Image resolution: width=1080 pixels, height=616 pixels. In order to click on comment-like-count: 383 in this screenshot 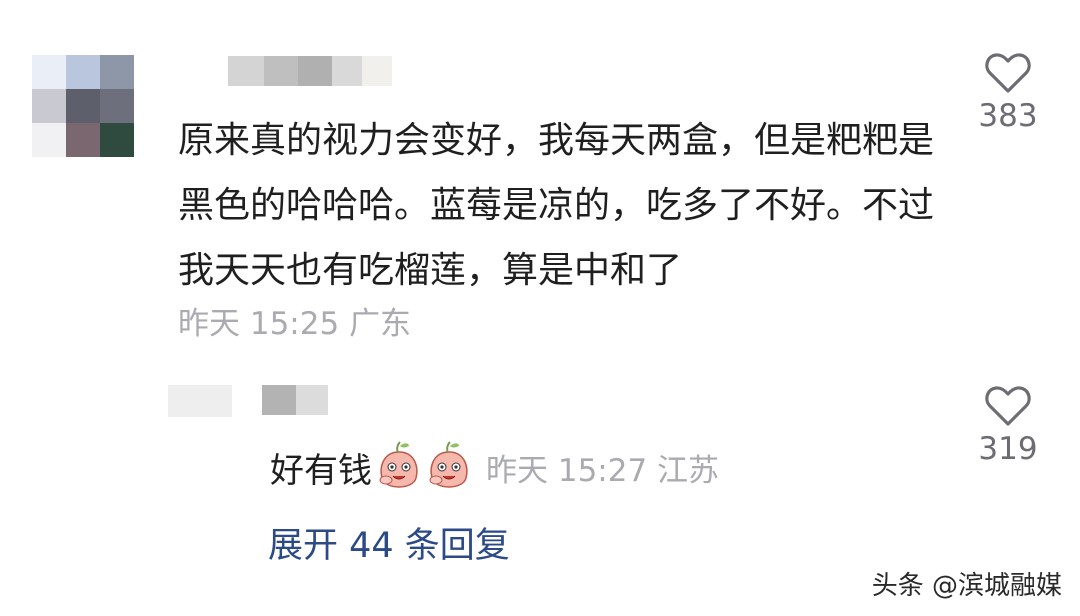, I will do `click(1008, 116)`.